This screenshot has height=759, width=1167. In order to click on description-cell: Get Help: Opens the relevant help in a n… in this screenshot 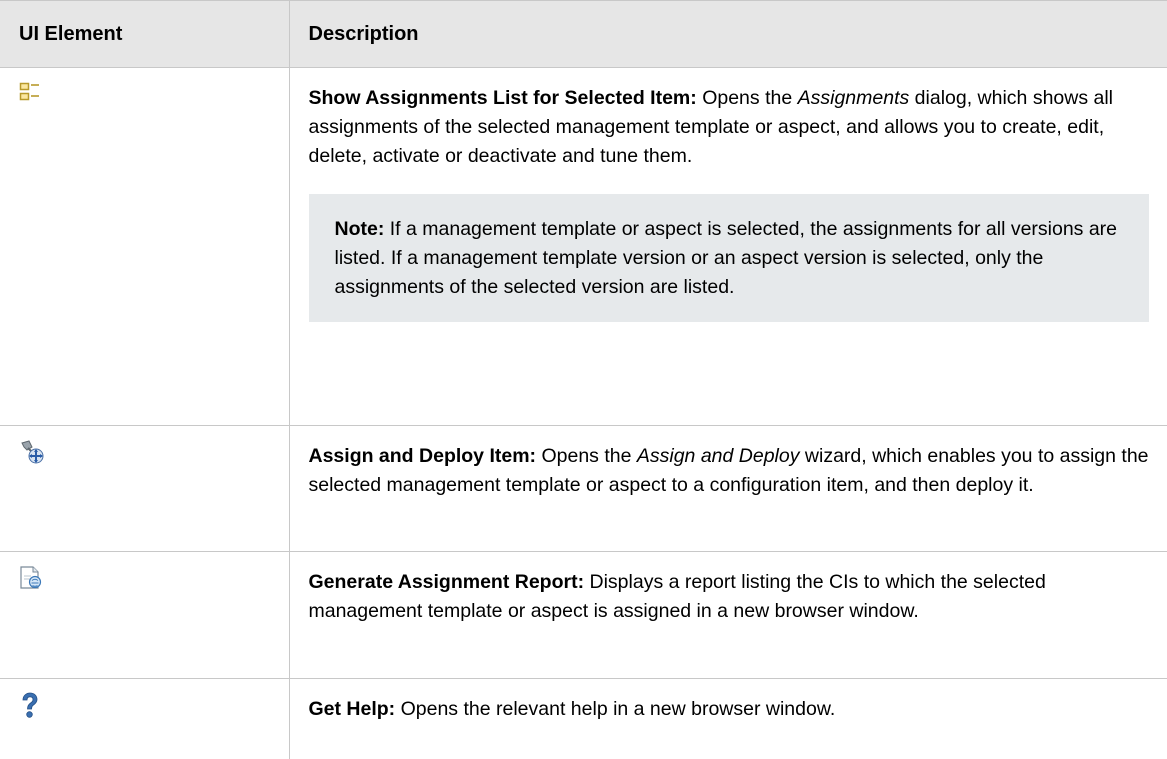, I will do `click(727, 718)`.